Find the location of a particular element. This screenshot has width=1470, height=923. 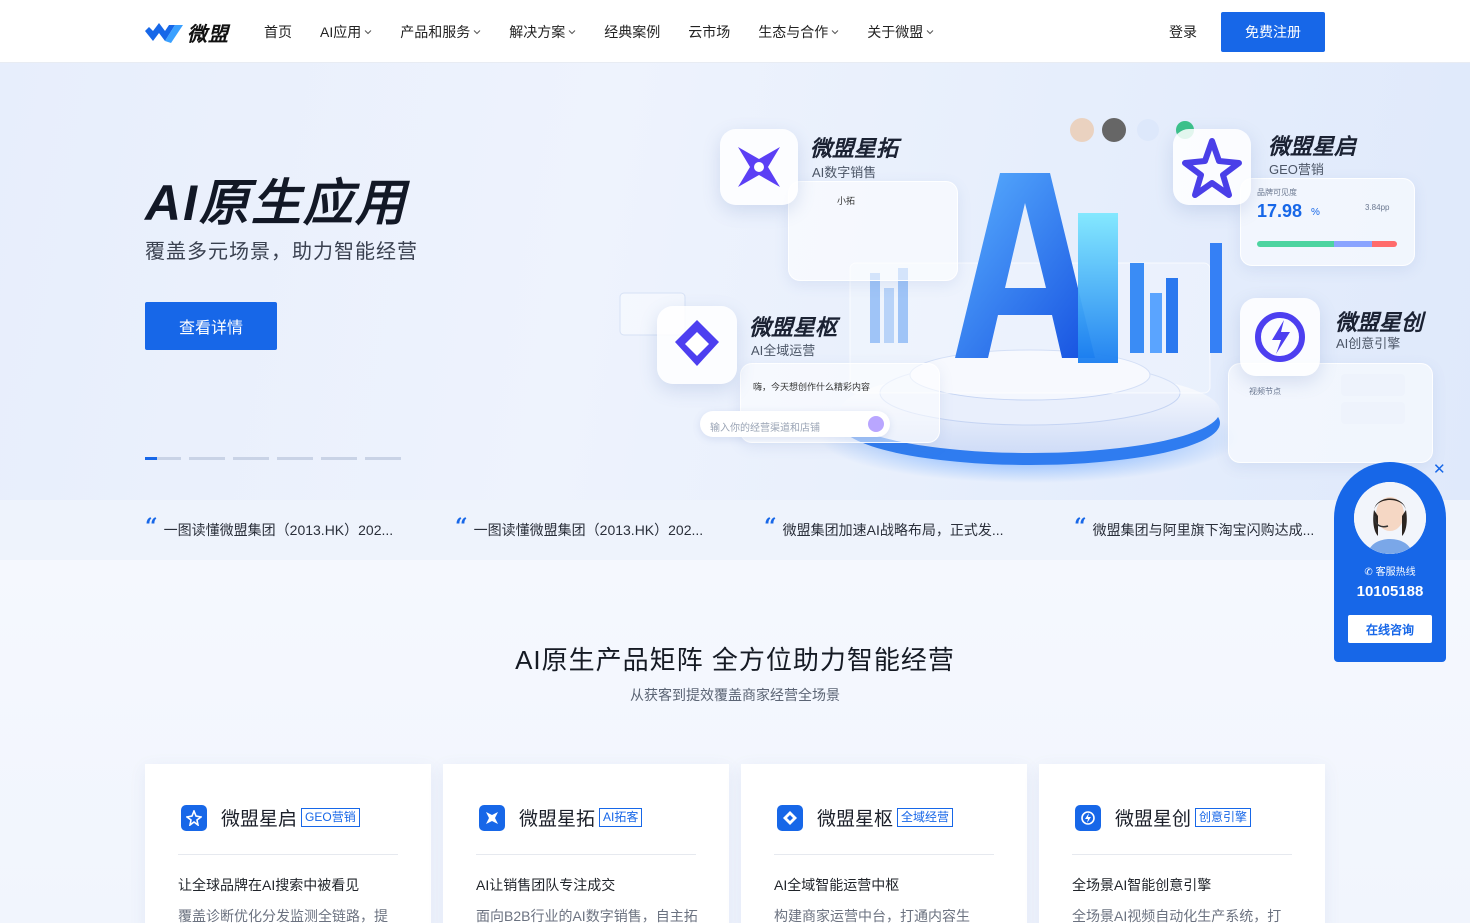

nav-item-products: 产品和服务 is located at coordinates (440, 32).